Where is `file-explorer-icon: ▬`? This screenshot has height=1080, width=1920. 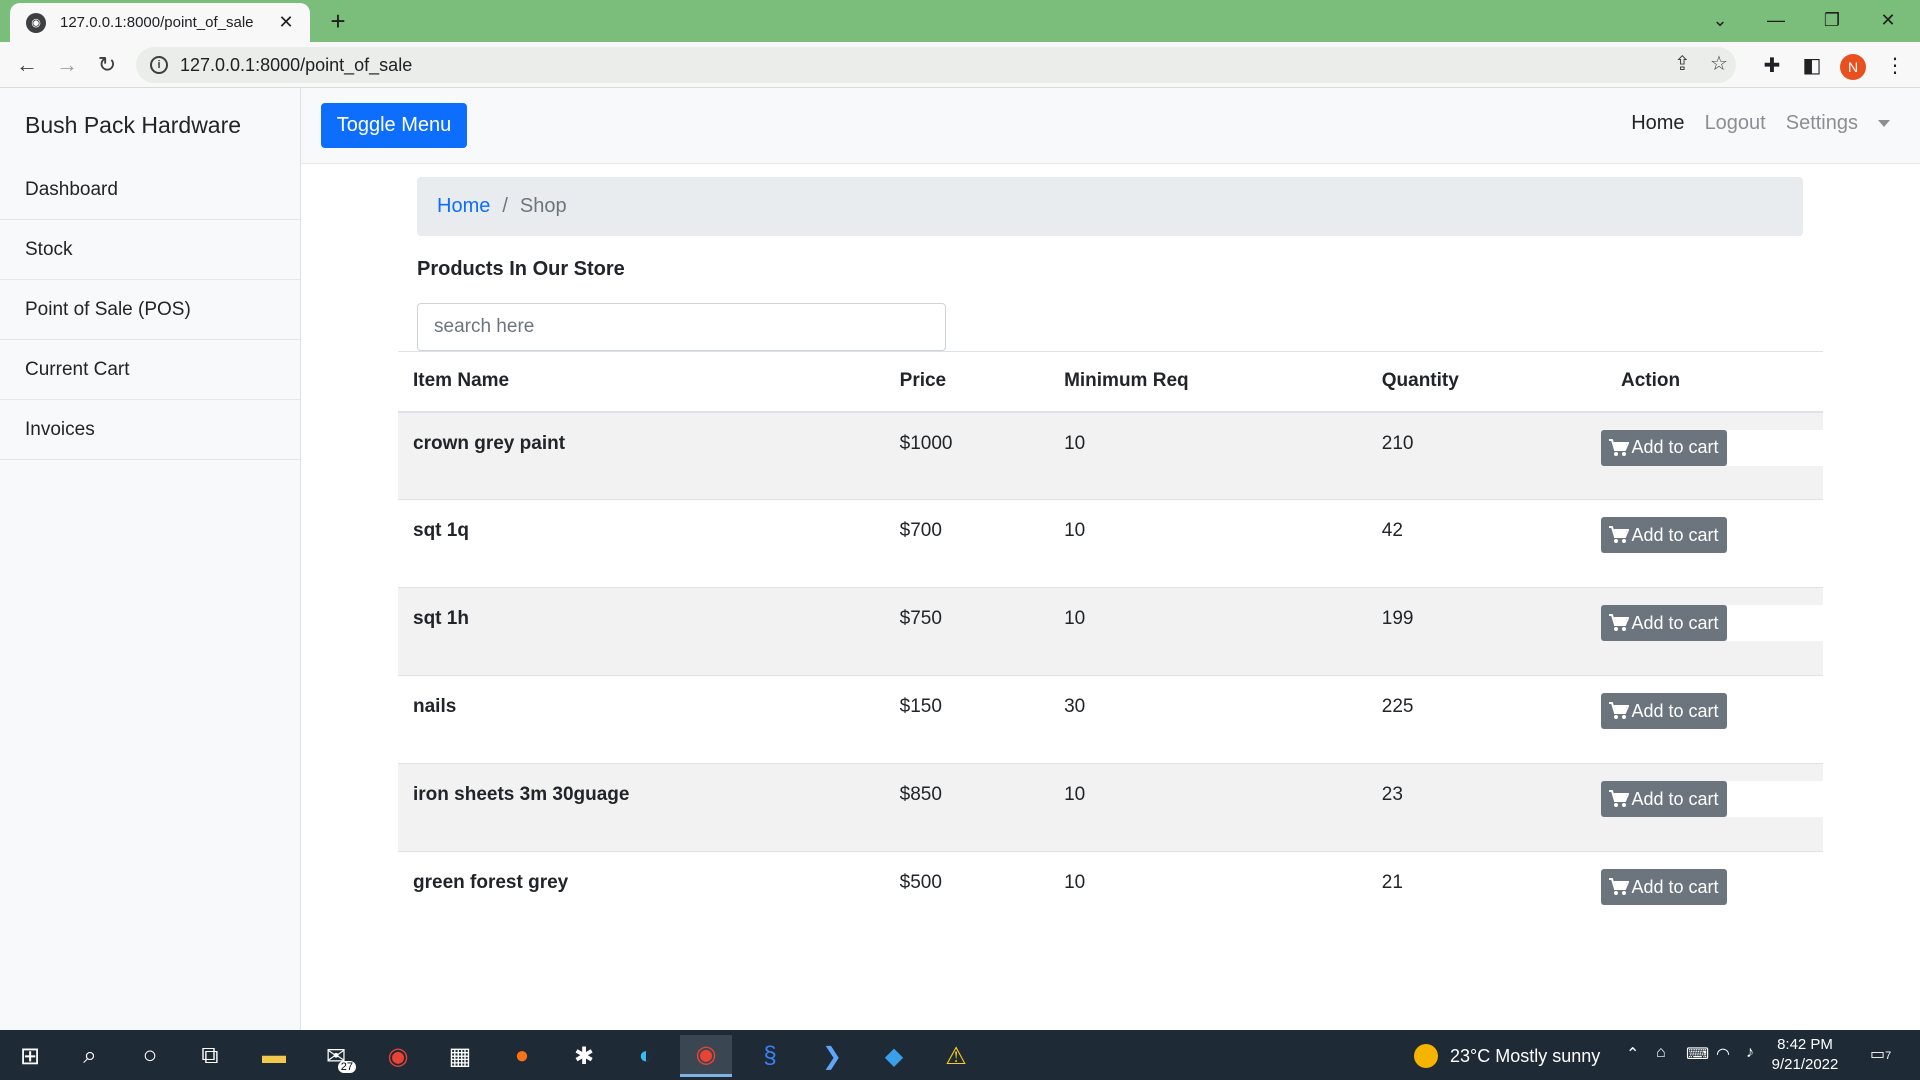 file-explorer-icon: ▬ is located at coordinates (274, 1056).